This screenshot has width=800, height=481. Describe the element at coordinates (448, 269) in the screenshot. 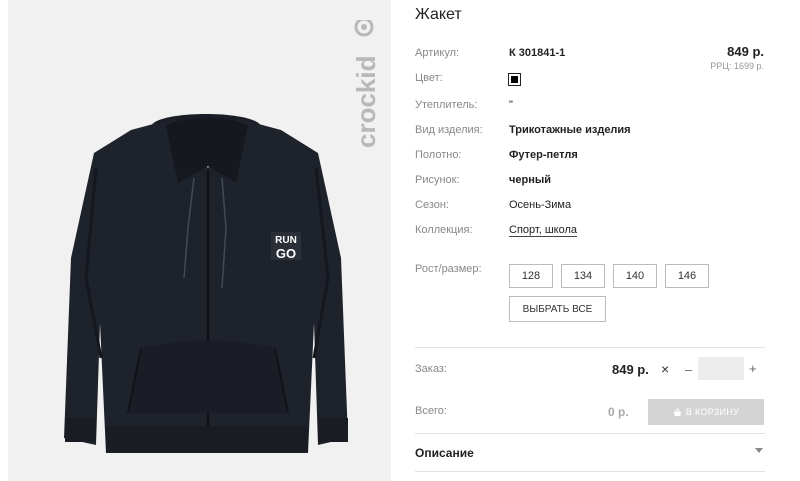

I see `size-label: Рост/размер:` at that location.